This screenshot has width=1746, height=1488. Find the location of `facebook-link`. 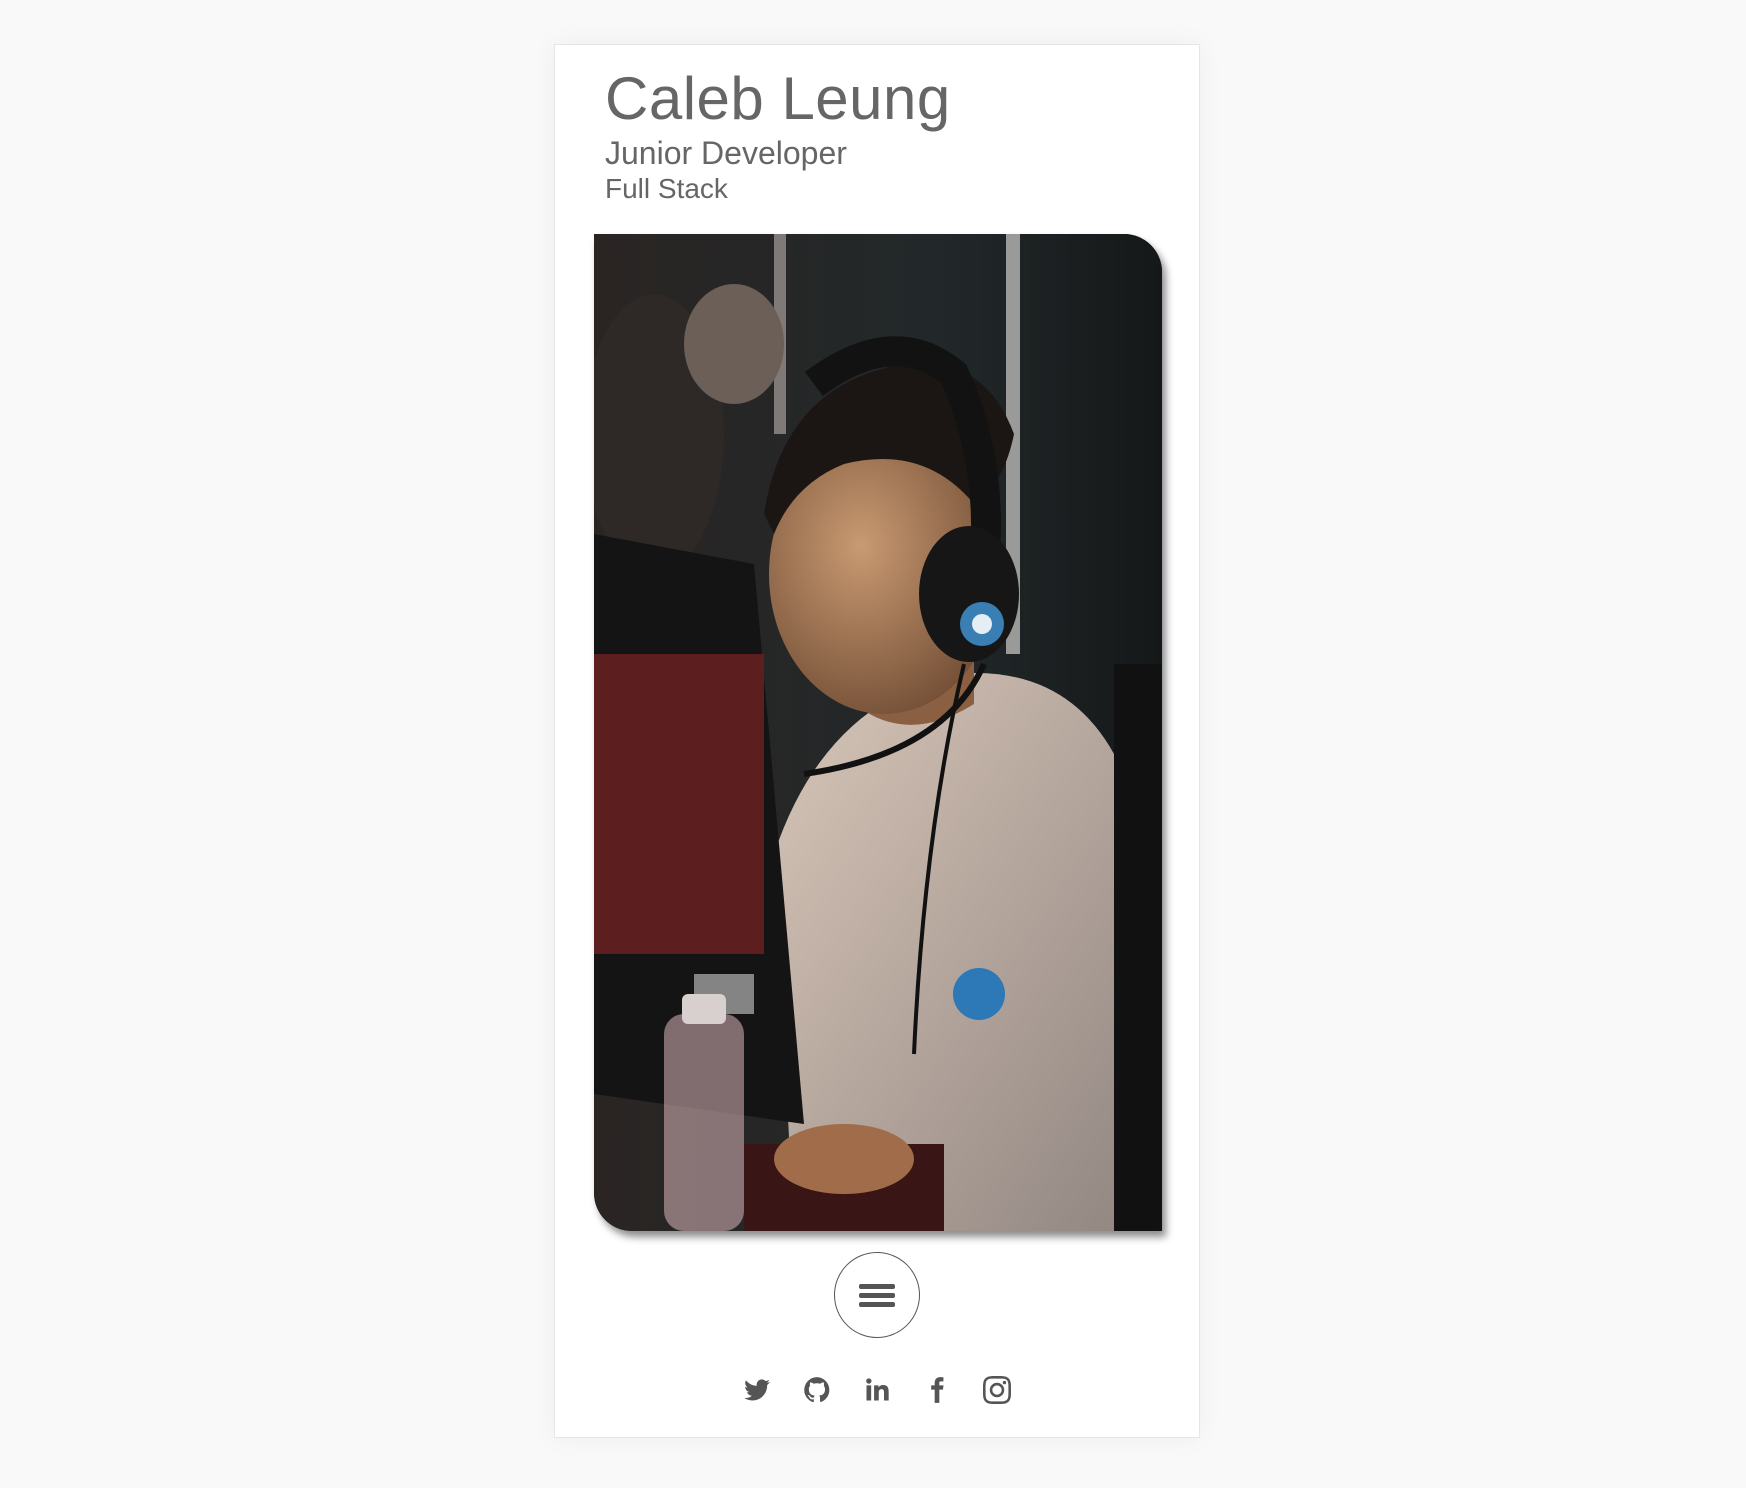

facebook-link is located at coordinates (937, 1390).